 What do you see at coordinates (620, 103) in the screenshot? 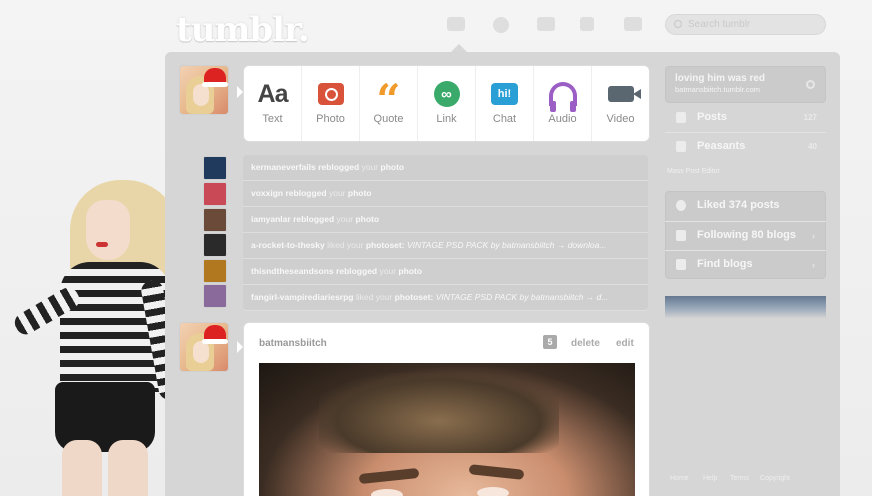
I see `post-video-button: Video` at bounding box center [620, 103].